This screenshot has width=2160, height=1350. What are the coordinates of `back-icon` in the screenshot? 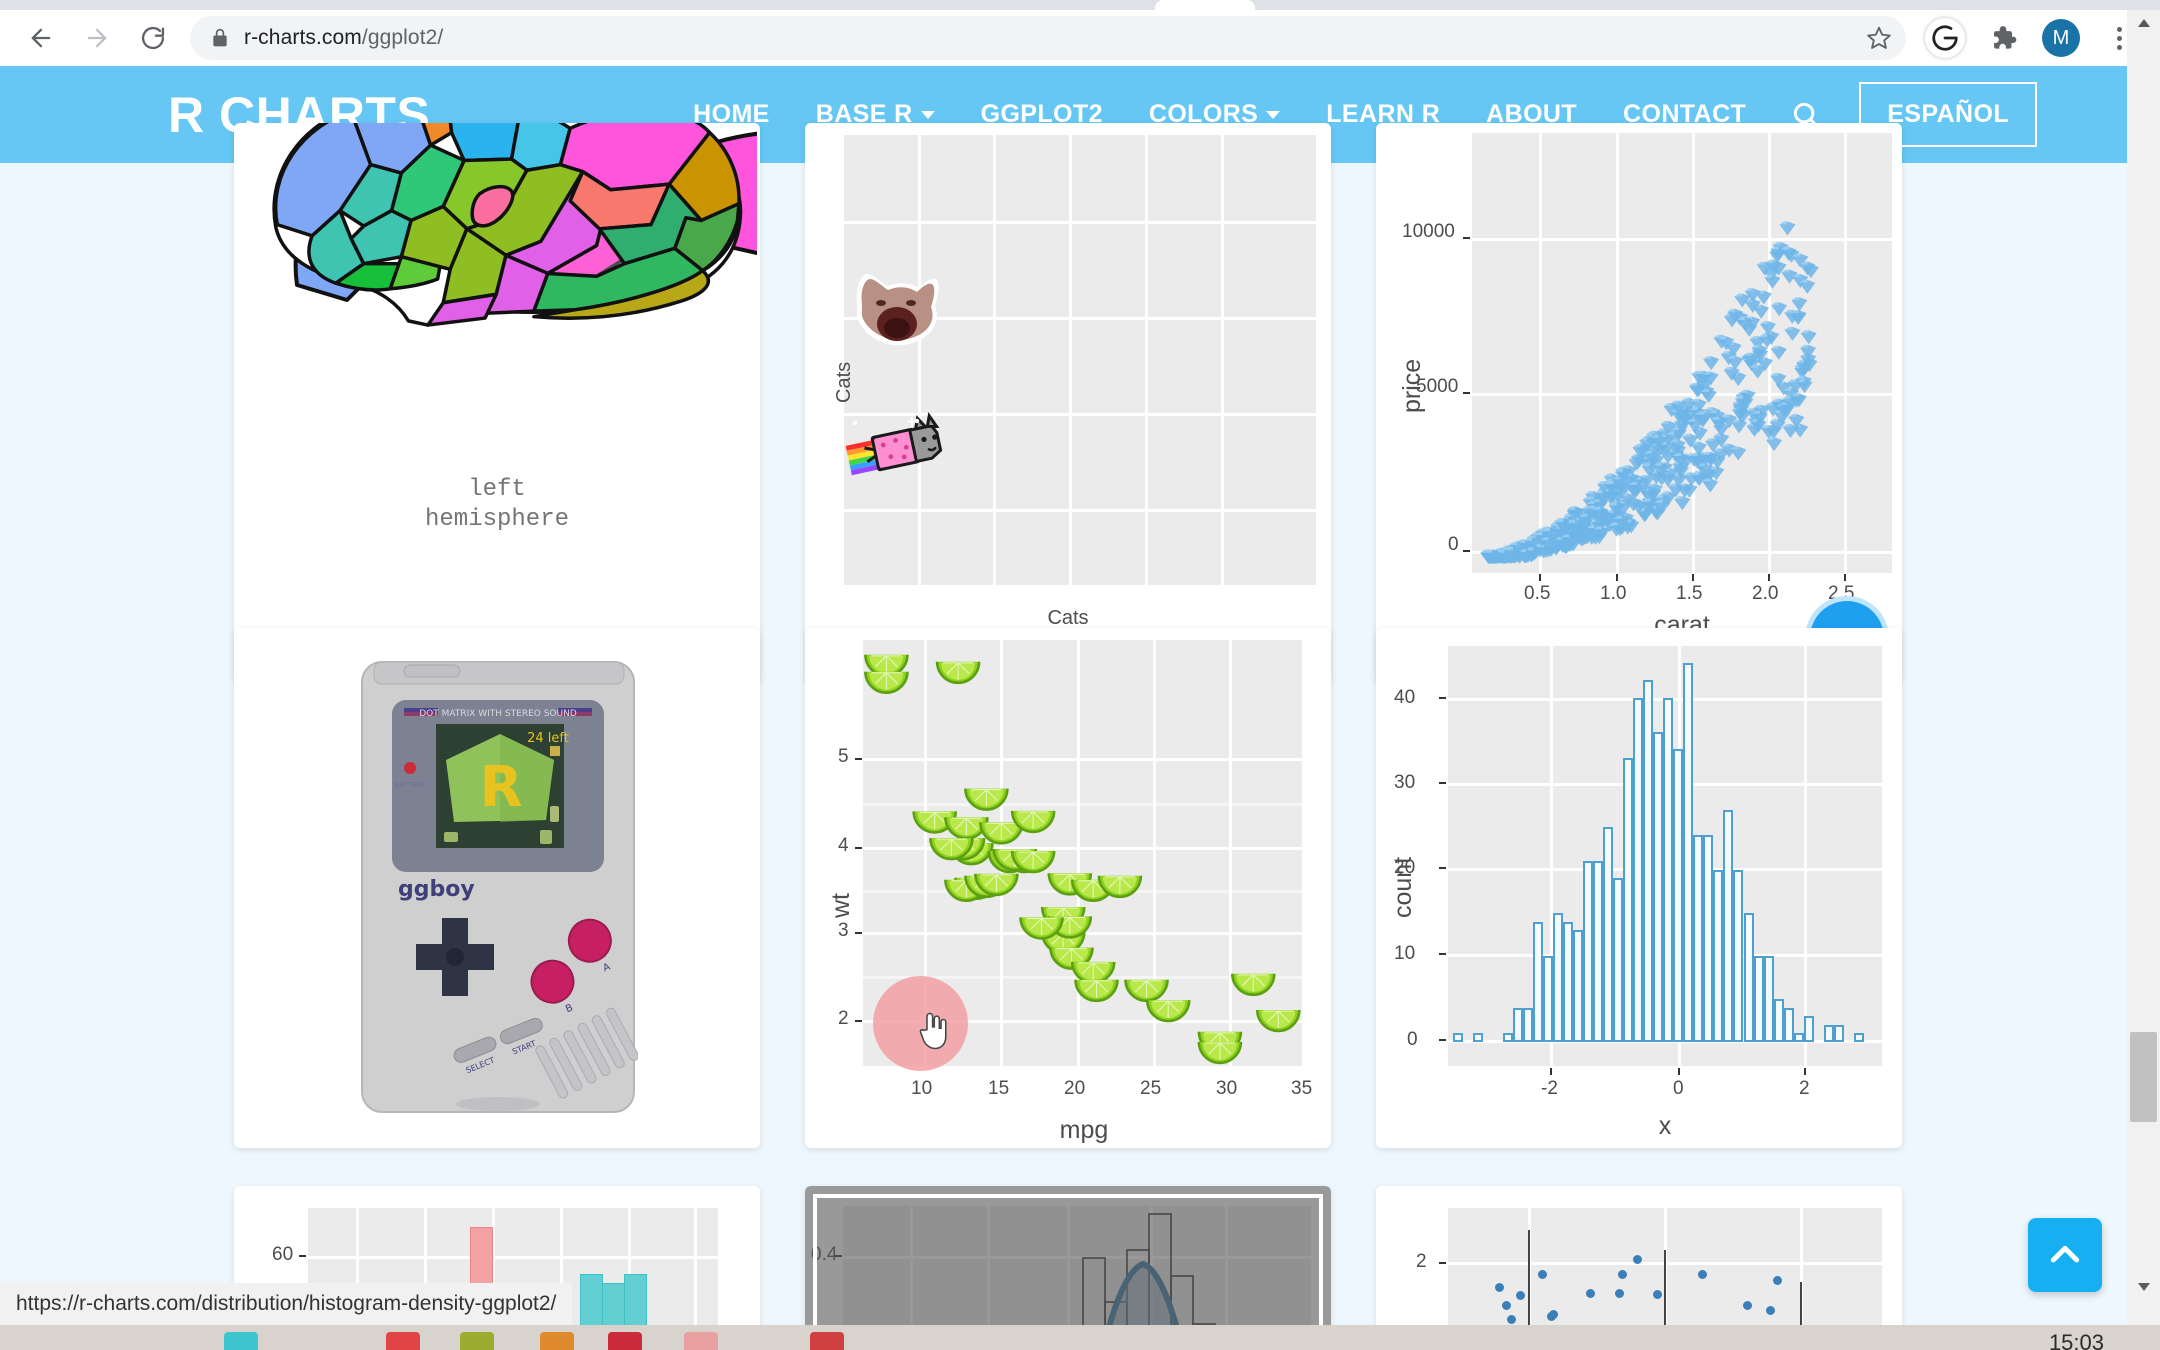 It's located at (41, 38).